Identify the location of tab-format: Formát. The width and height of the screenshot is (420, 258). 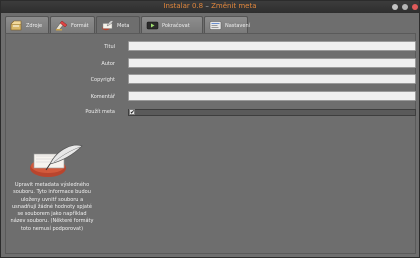
(72, 24).